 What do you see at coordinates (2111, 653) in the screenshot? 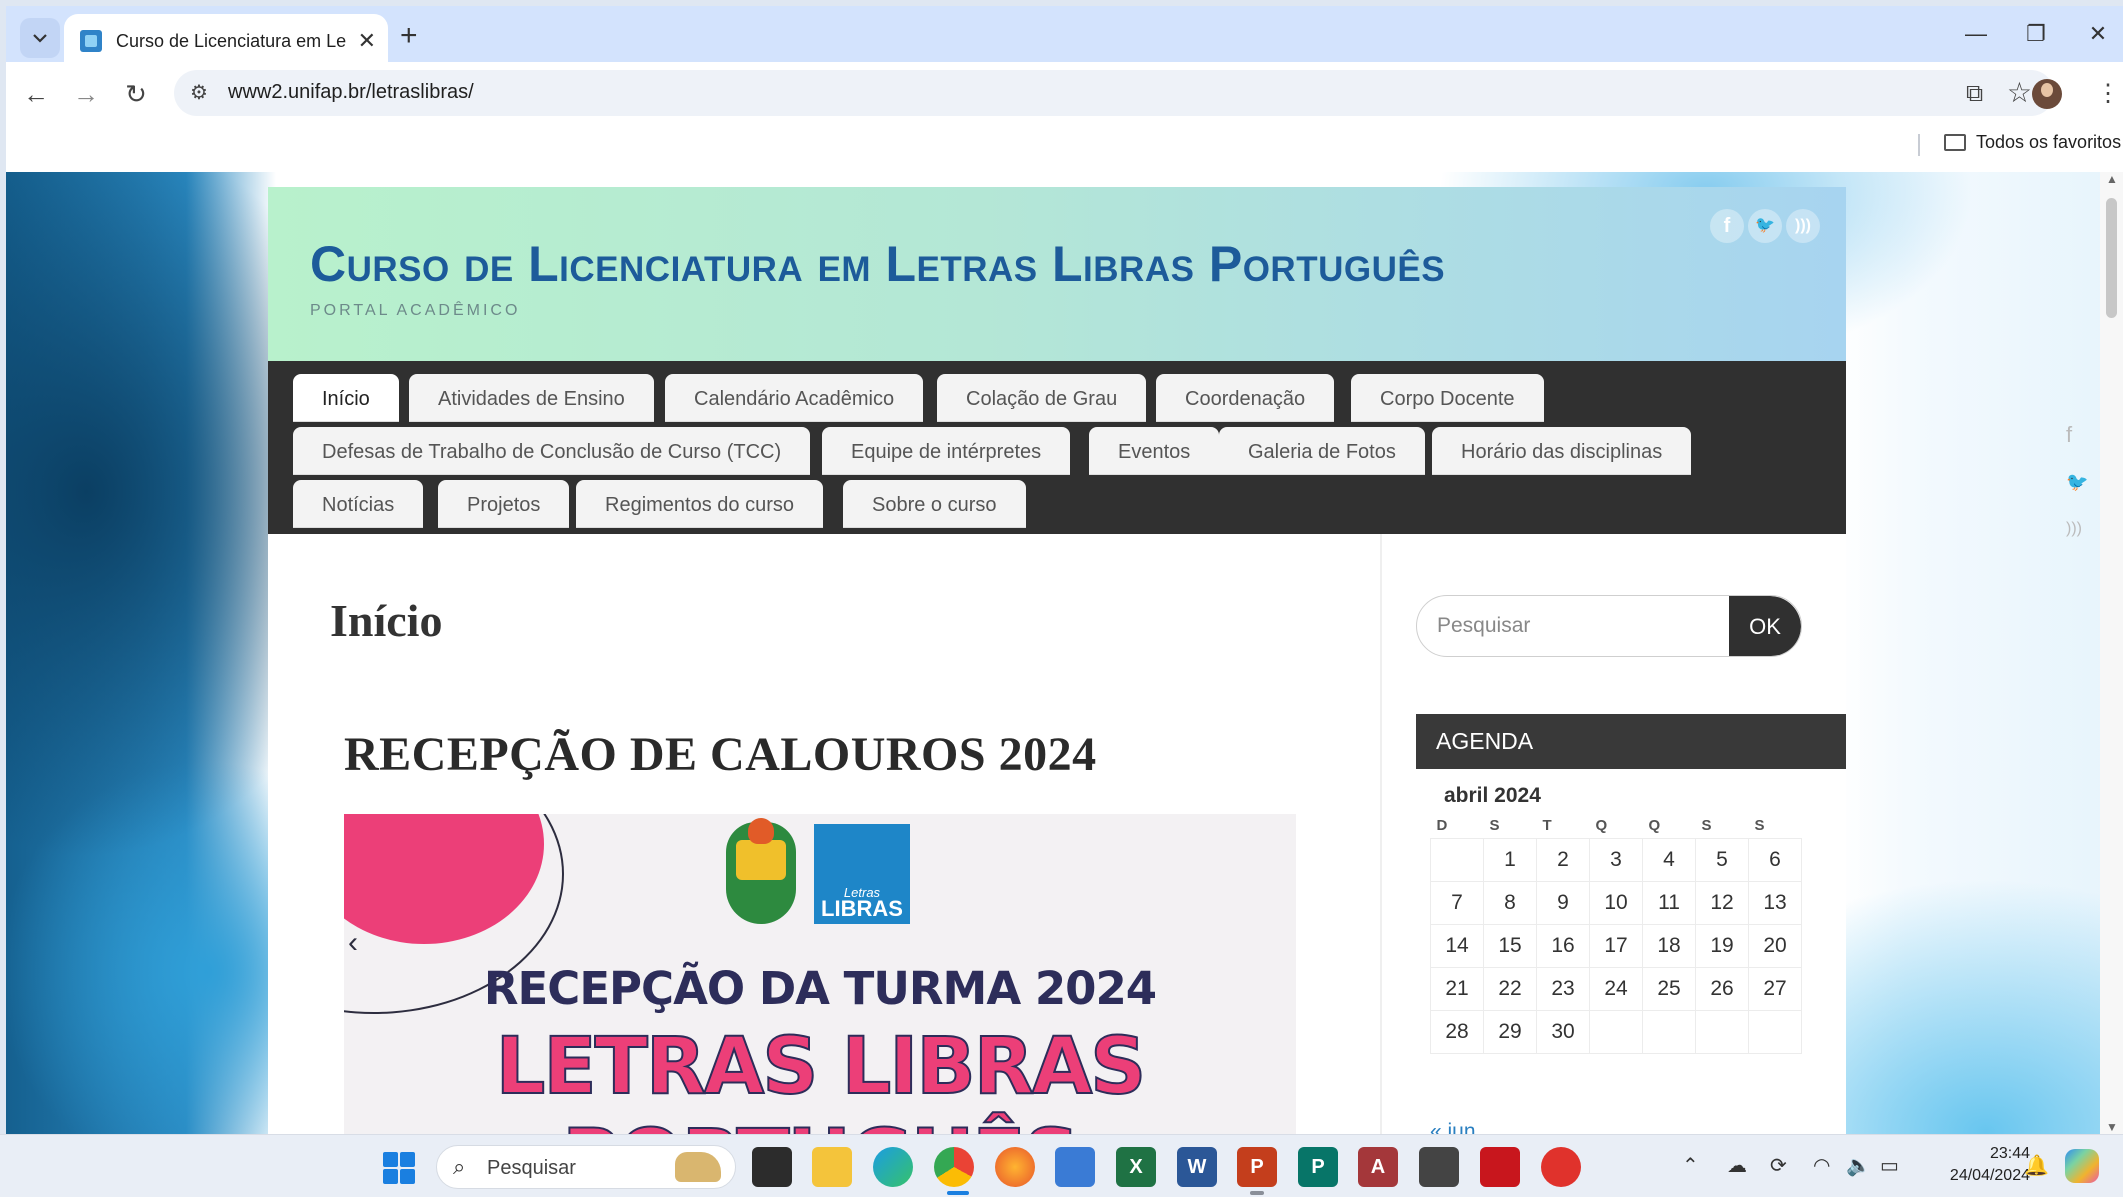
I see `page-scrollbar: ▲ ▼` at bounding box center [2111, 653].